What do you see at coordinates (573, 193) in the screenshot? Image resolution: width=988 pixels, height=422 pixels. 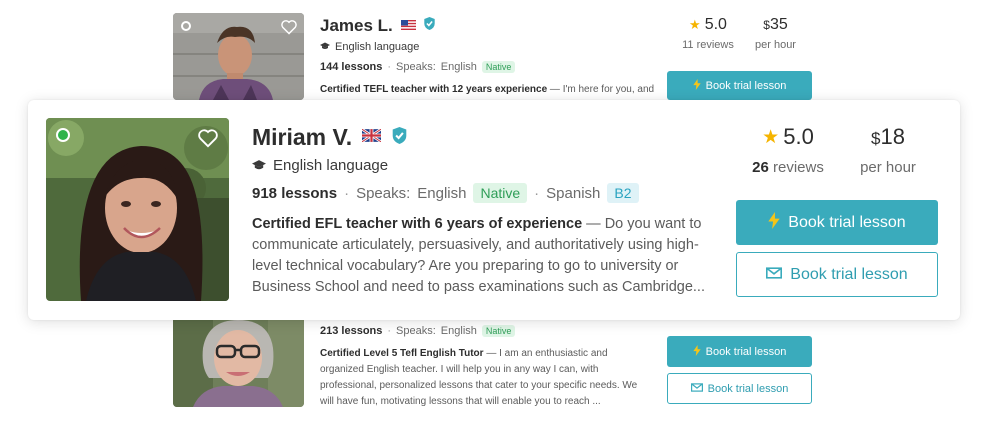 I see `language-name: Spanish` at bounding box center [573, 193].